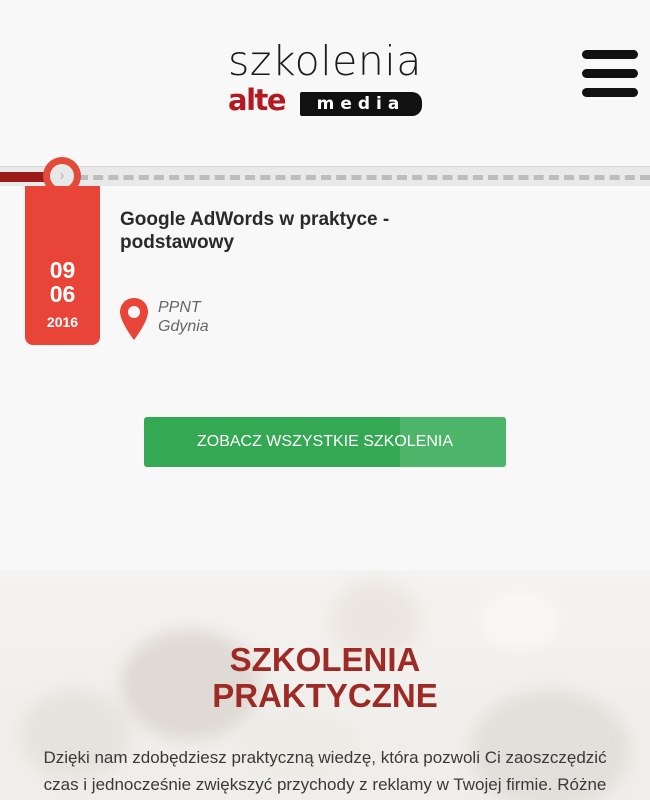  What do you see at coordinates (257, 100) in the screenshot?
I see `logo-alte-text: alte` at bounding box center [257, 100].